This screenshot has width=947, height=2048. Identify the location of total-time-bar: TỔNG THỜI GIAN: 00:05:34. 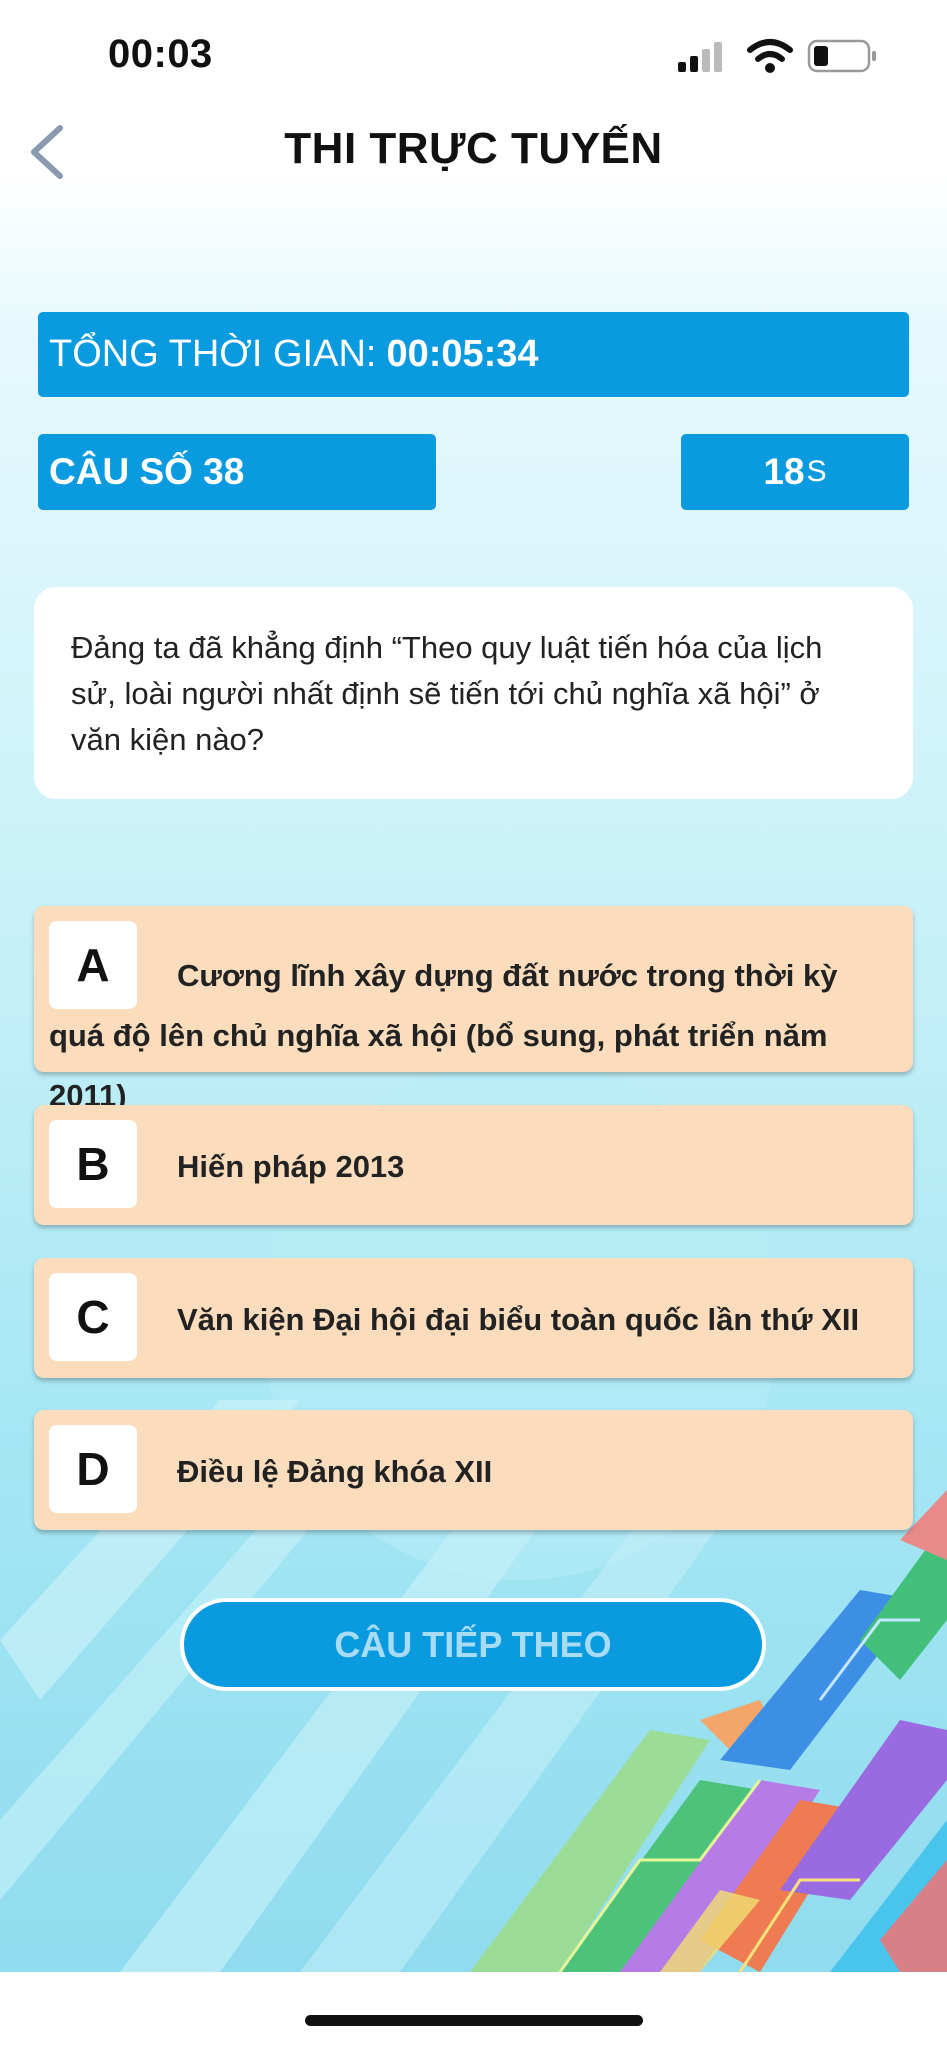
(473, 354).